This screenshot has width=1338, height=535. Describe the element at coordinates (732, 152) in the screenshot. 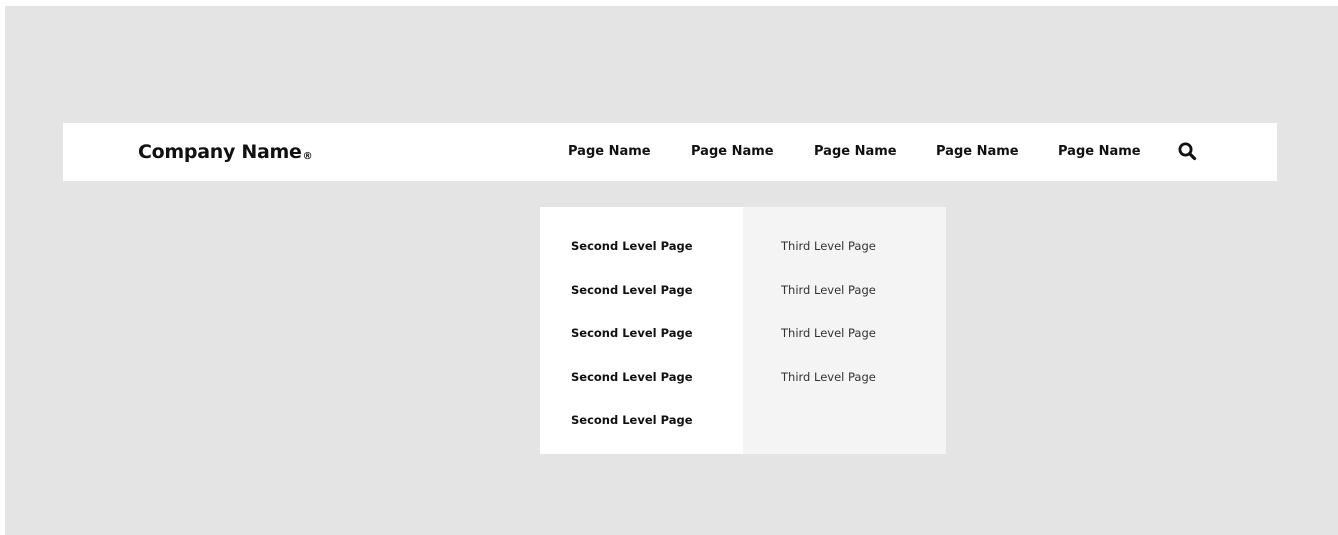

I see `nav-item-page-2: Page Name` at that location.